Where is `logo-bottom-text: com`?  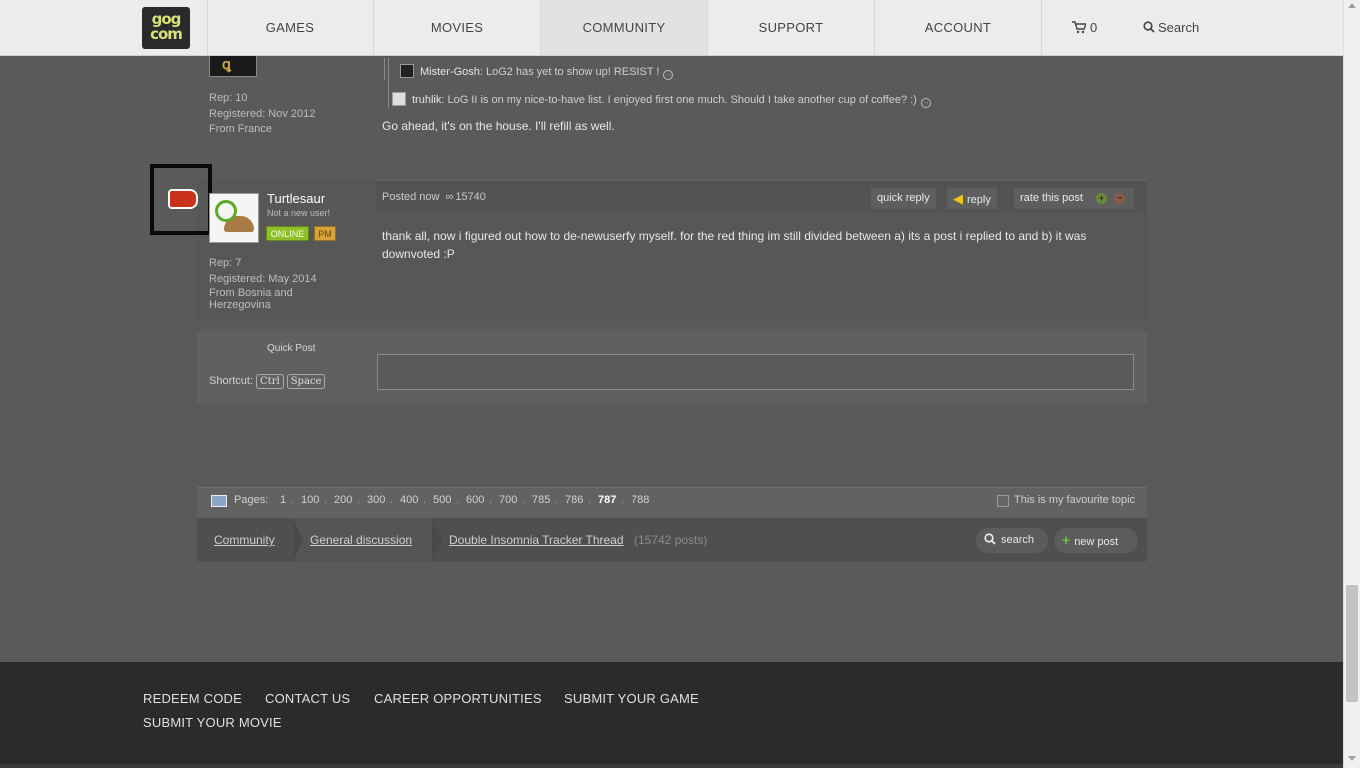 logo-bottom-text: com is located at coordinates (166, 34).